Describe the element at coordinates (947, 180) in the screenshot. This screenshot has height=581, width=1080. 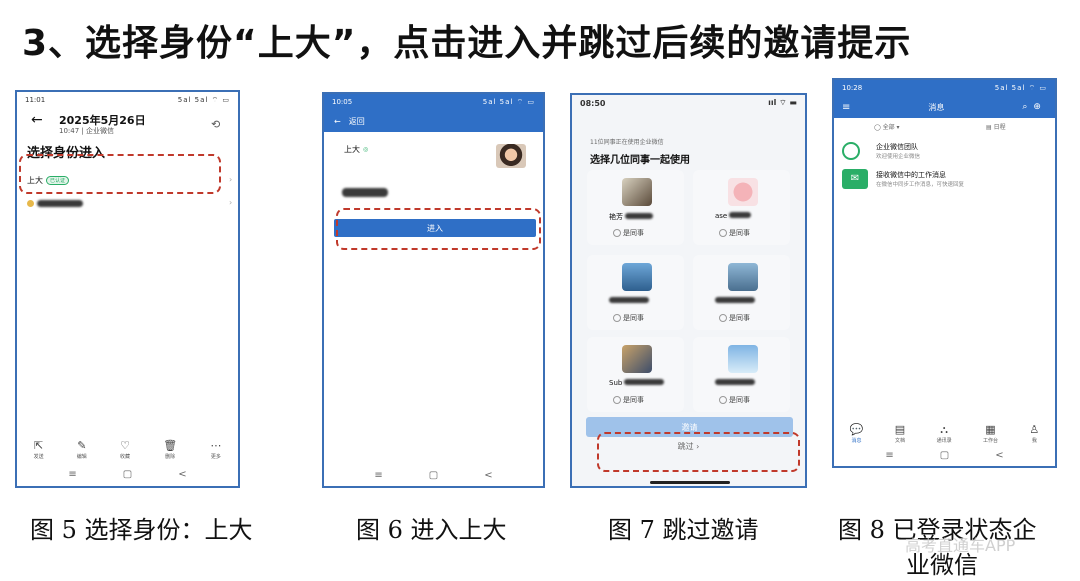
I see `message-row: ✉ 接收微信中的工作消息 在微信中同步工作消息，可快速回复` at that location.